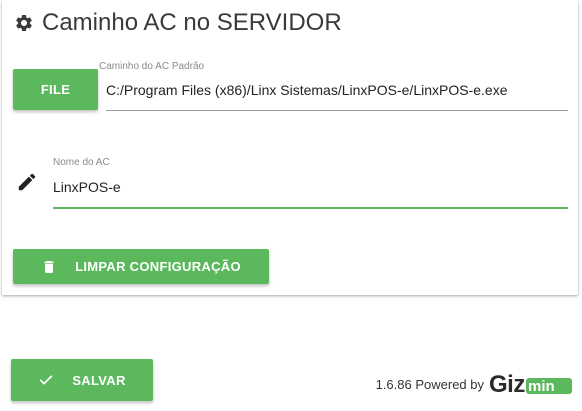  I want to click on svg-text: Giz, so click(507, 384).